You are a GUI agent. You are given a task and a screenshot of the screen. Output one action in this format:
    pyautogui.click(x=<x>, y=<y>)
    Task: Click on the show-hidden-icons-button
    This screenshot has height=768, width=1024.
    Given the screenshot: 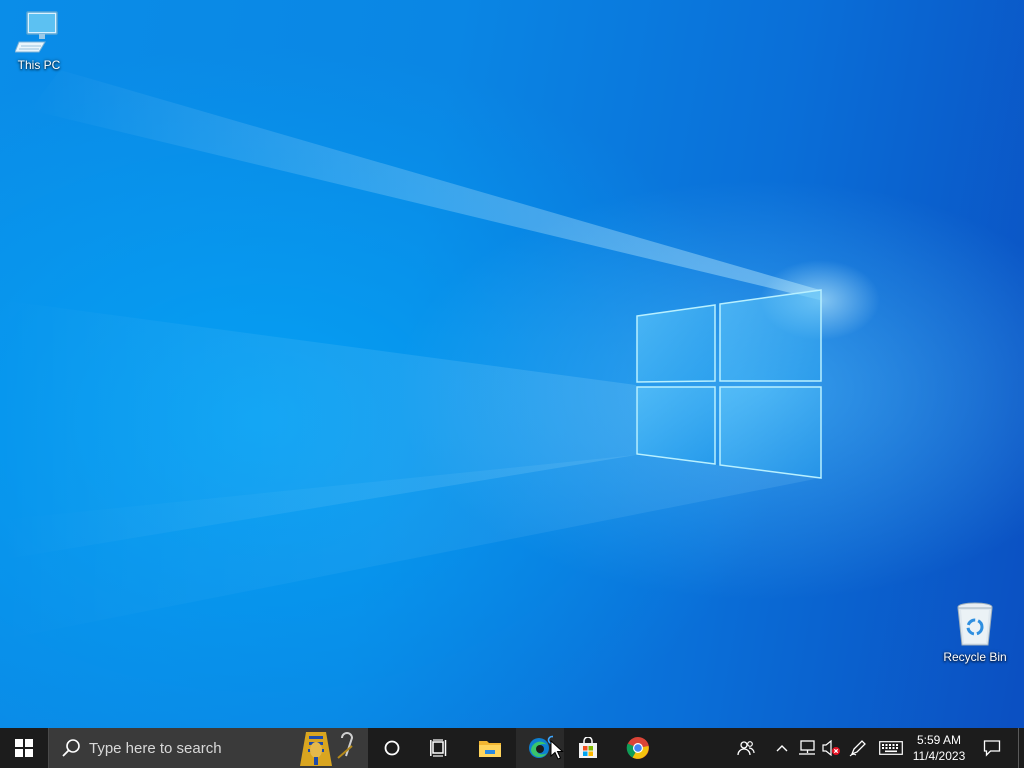 What is the action you would take?
    pyautogui.click(x=782, y=748)
    